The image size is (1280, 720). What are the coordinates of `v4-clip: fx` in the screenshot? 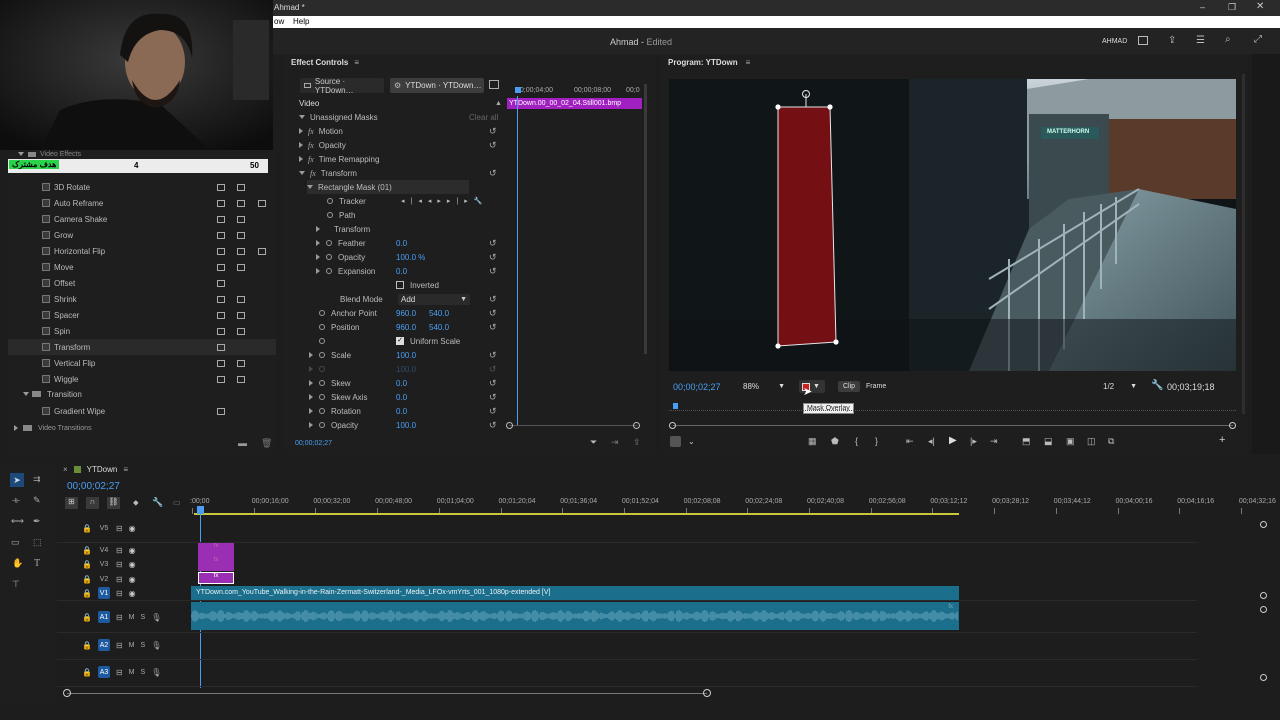 It's located at (216, 550).